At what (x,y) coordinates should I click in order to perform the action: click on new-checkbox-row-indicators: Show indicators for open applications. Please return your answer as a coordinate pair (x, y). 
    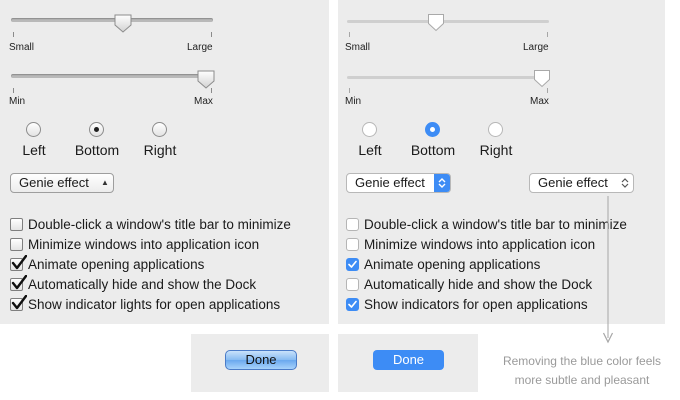
    Looking at the image, I should click on (467, 304).